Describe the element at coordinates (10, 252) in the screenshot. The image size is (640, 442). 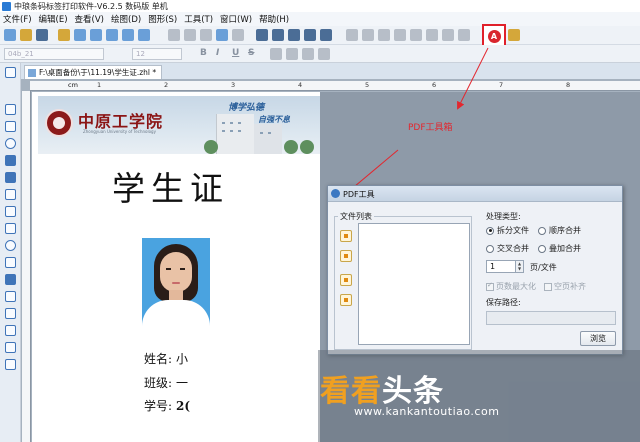
I see `tool-palette` at that location.